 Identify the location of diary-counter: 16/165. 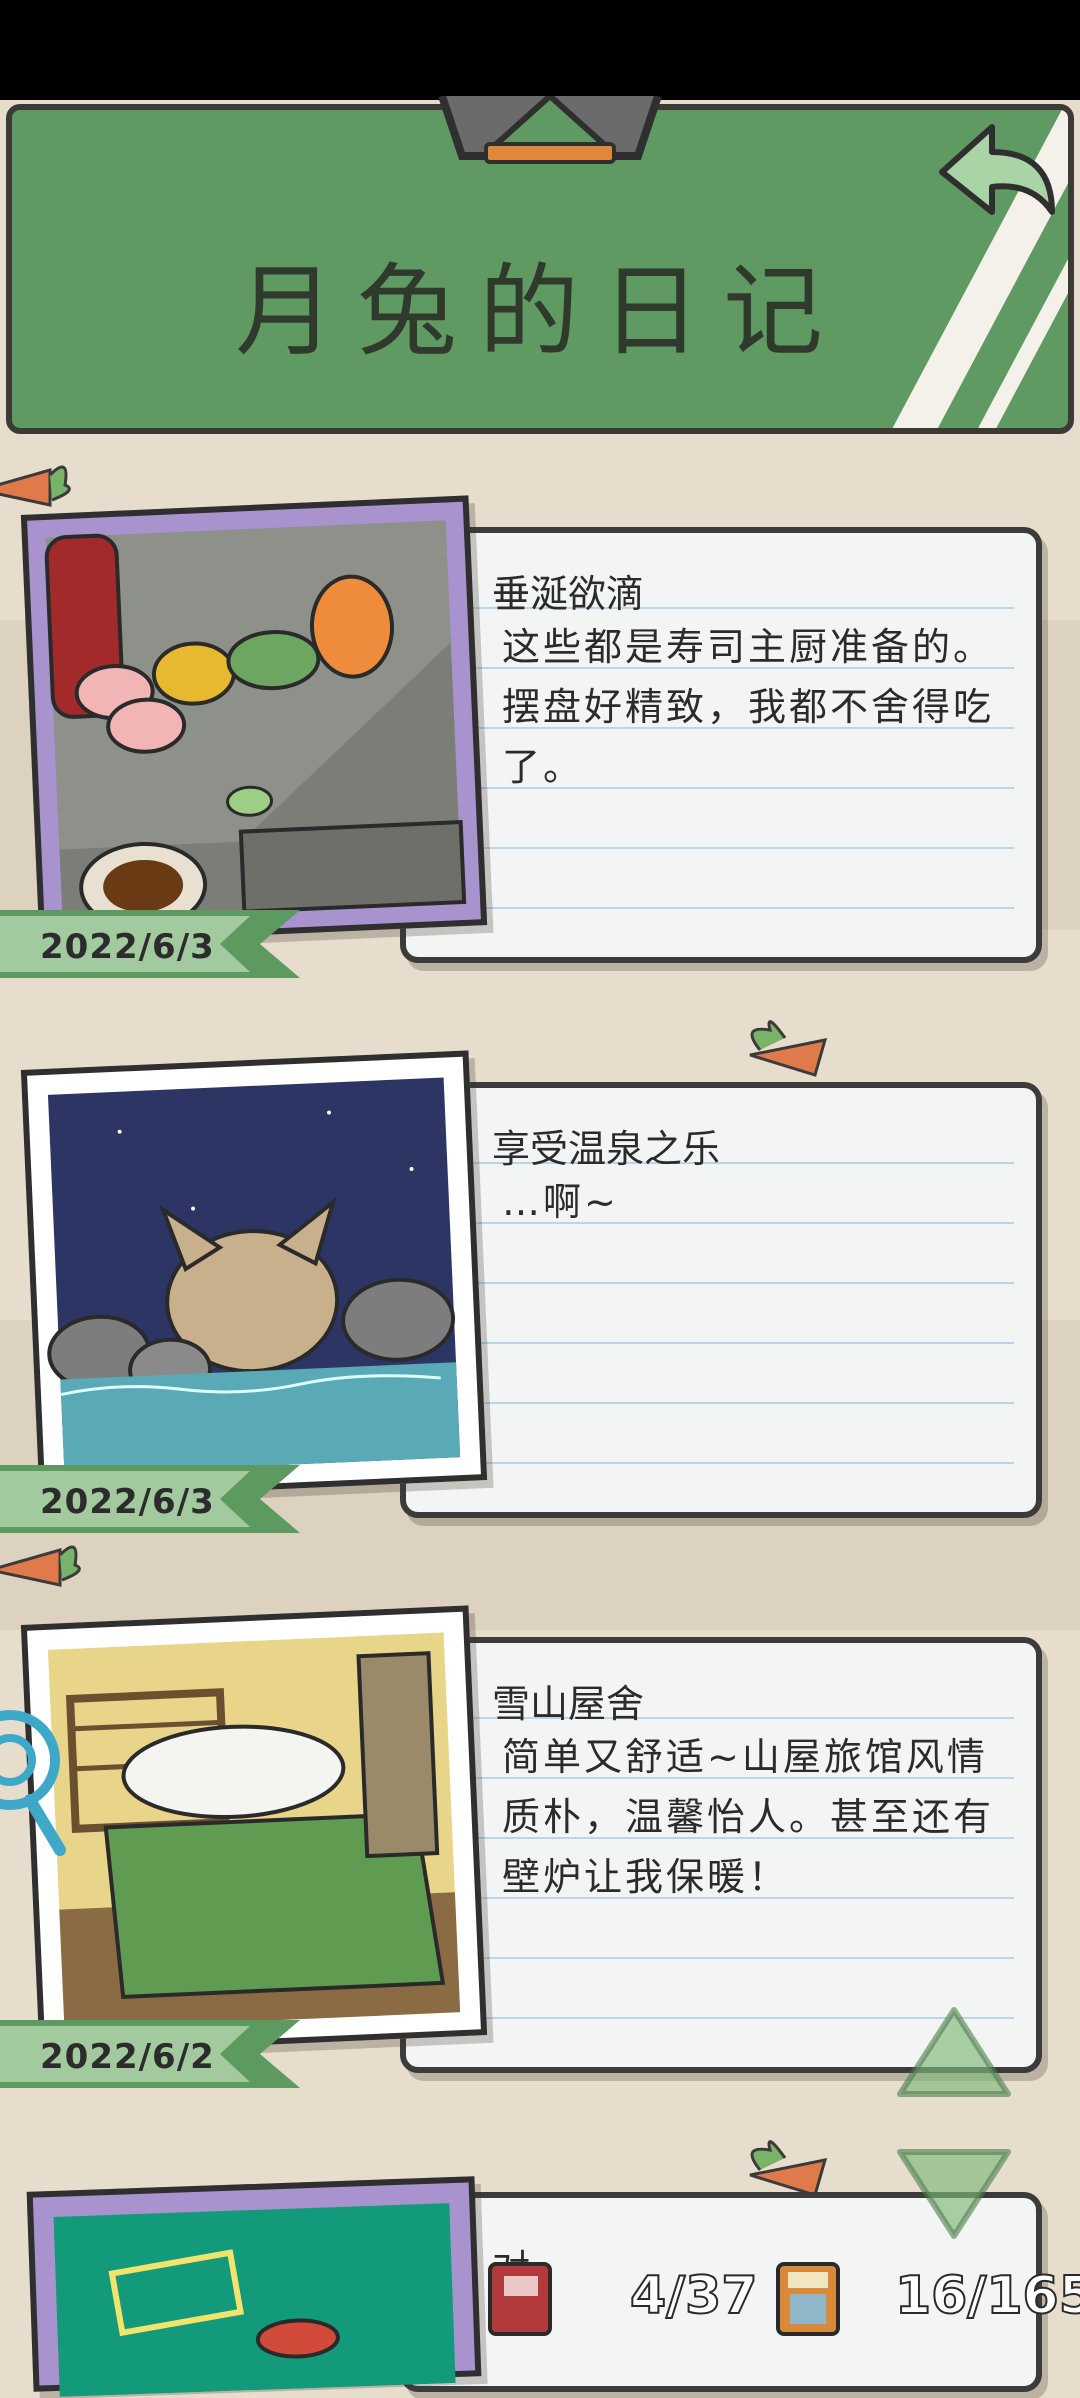
(987, 2296).